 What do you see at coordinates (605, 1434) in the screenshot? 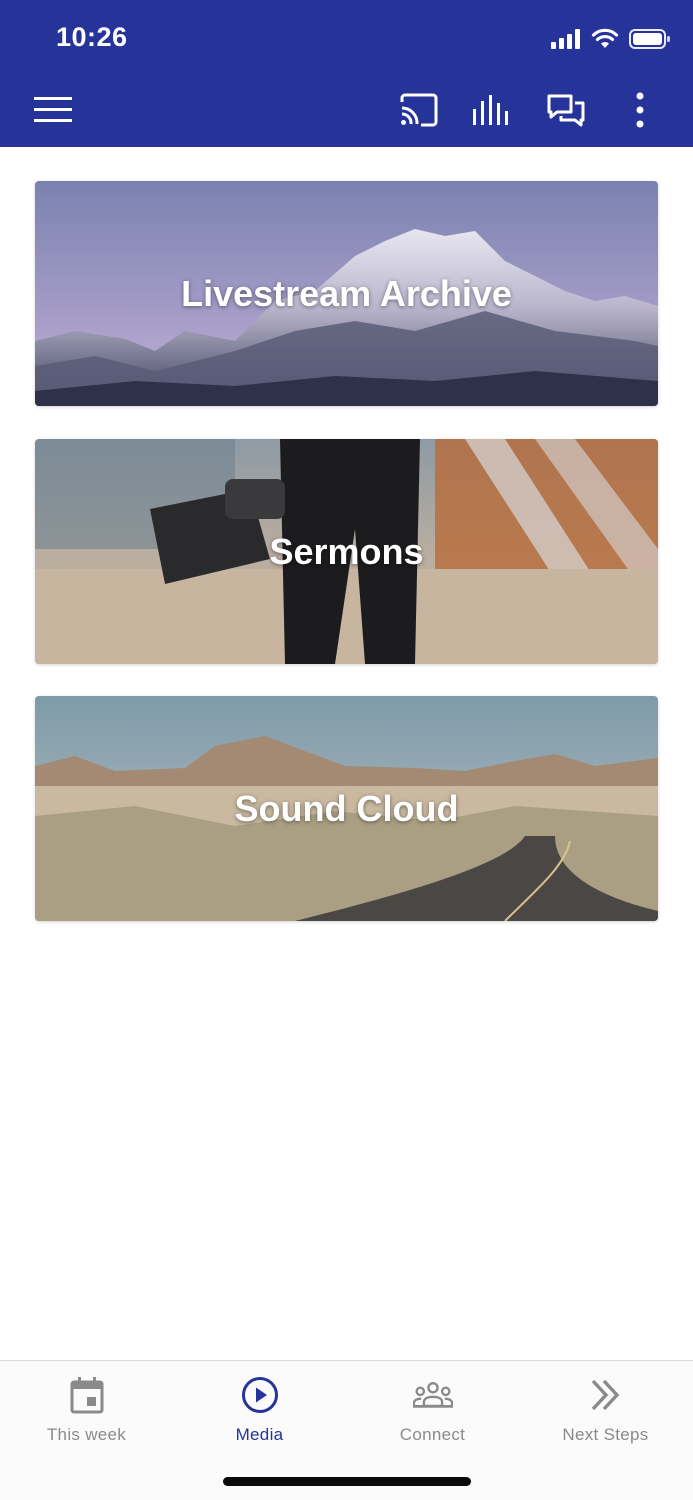
I see `nav-label: Next Steps` at bounding box center [605, 1434].